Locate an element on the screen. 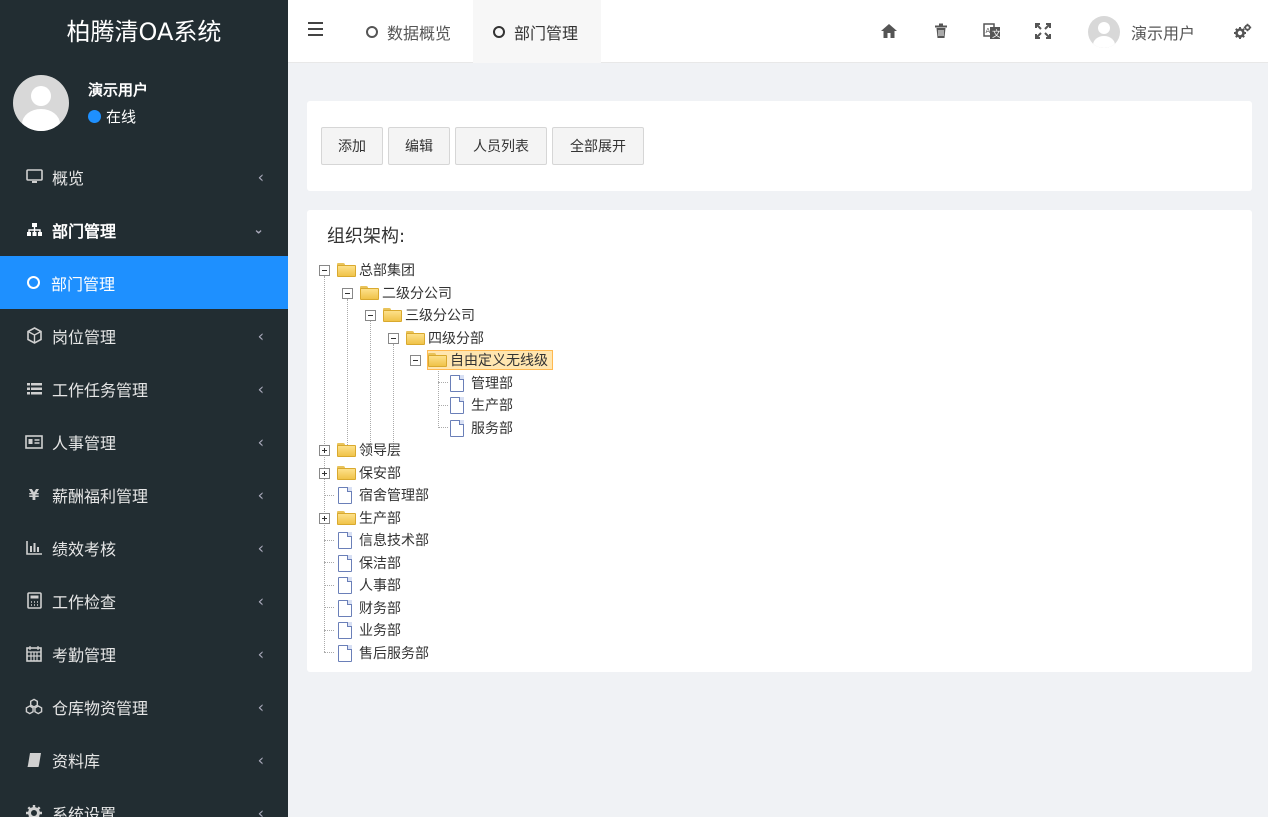  tree-node: 人事部 is located at coordinates (370, 585).